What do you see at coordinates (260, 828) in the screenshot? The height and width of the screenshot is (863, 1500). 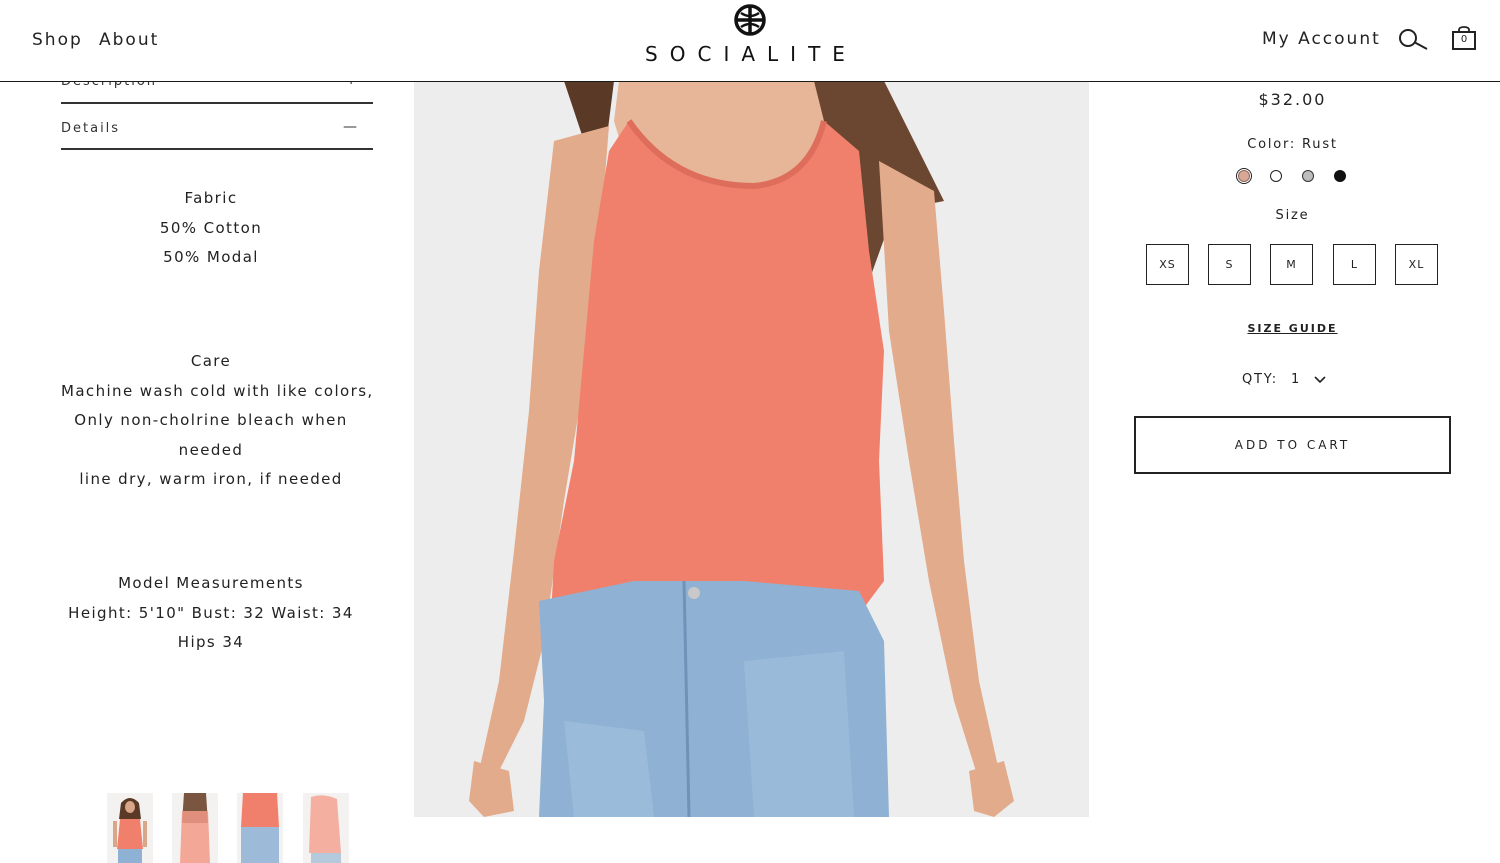 I see `product-thumbnail-detail` at bounding box center [260, 828].